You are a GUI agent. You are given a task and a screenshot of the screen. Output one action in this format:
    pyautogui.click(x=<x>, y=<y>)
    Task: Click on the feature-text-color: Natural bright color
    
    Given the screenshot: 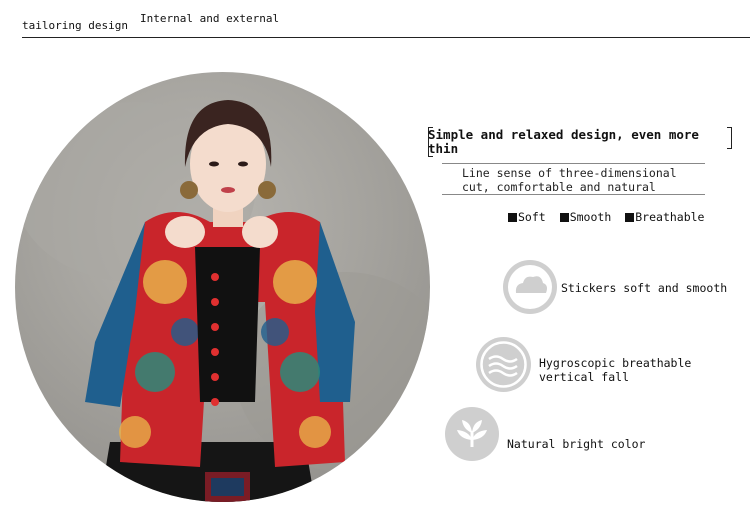 What is the action you would take?
    pyautogui.click(x=576, y=444)
    